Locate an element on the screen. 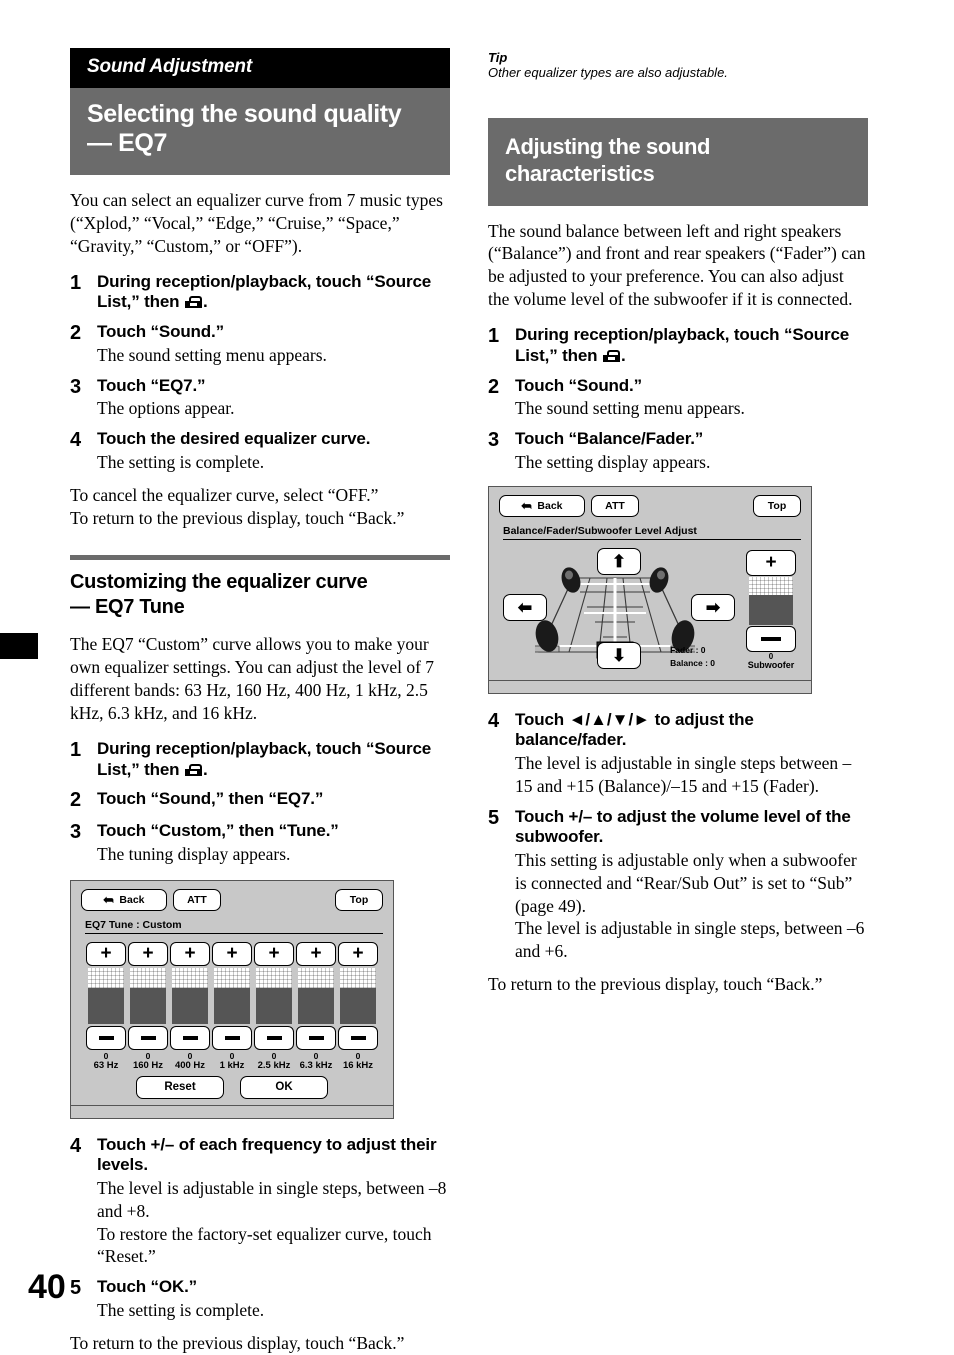 The image size is (954, 1355). step-item: 5 Touch “OK.” The setting is complete. is located at coordinates (260, 1299).